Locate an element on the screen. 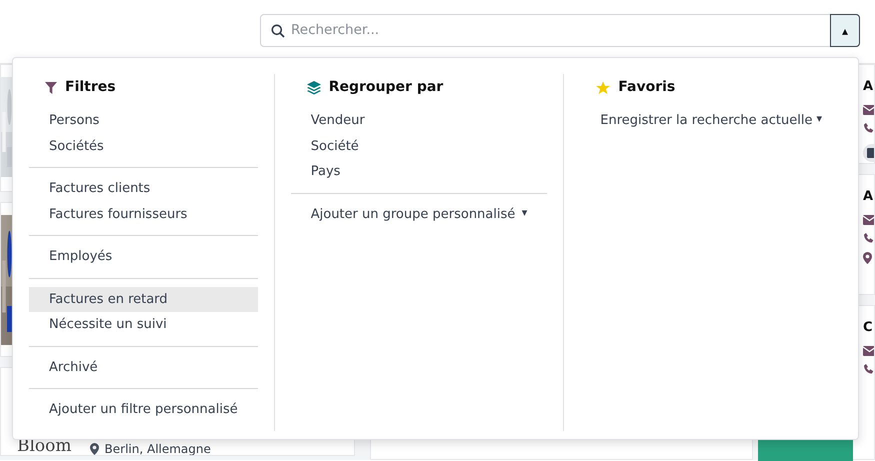  dropdown-item: Enregistrer la recherche actuelle ▾ is located at coordinates (711, 121).